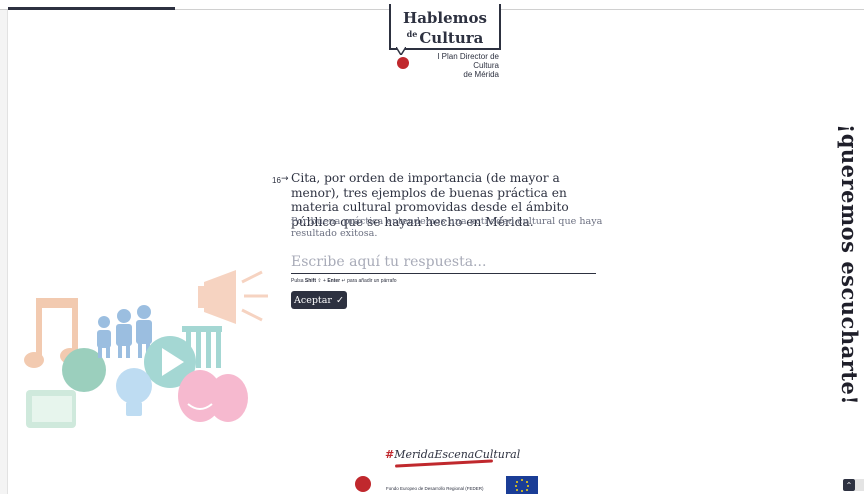 The image size is (864, 494). I want to click on logo-title-line2: de Cultura, so click(445, 36).